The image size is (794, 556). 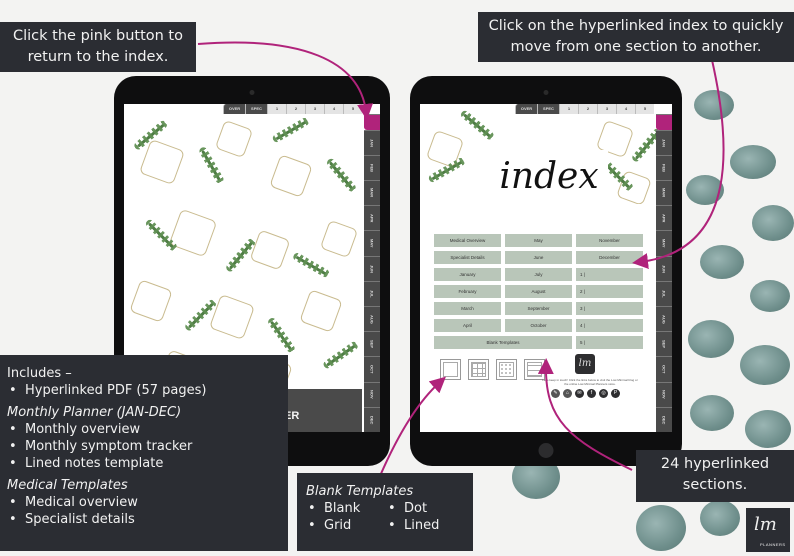 What do you see at coordinates (467, 325) in the screenshot?
I see `index-link-april: April` at bounding box center [467, 325].